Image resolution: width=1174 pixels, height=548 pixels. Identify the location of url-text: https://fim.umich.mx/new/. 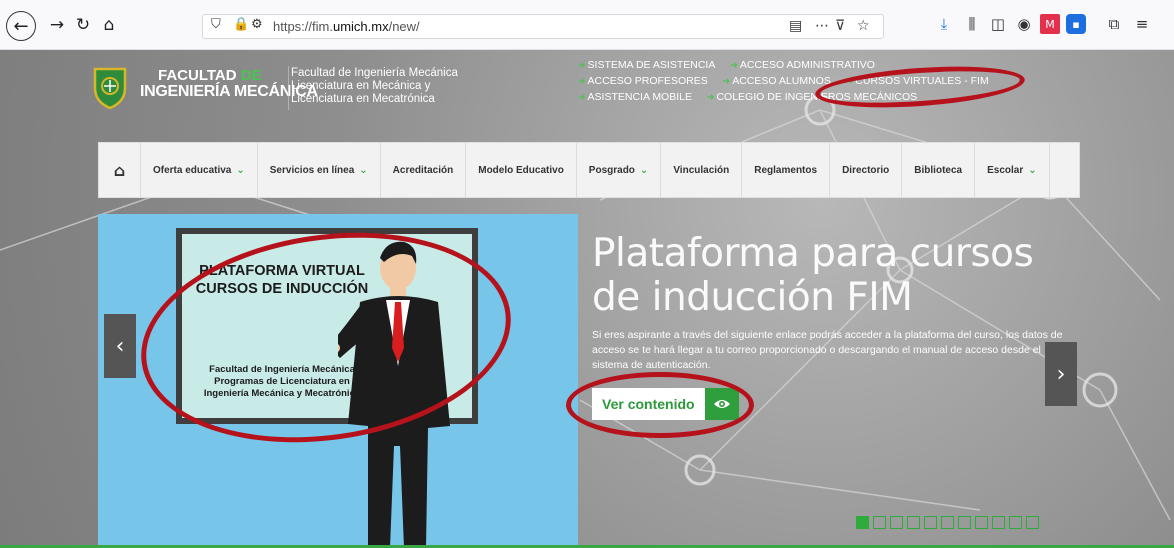
(346, 26).